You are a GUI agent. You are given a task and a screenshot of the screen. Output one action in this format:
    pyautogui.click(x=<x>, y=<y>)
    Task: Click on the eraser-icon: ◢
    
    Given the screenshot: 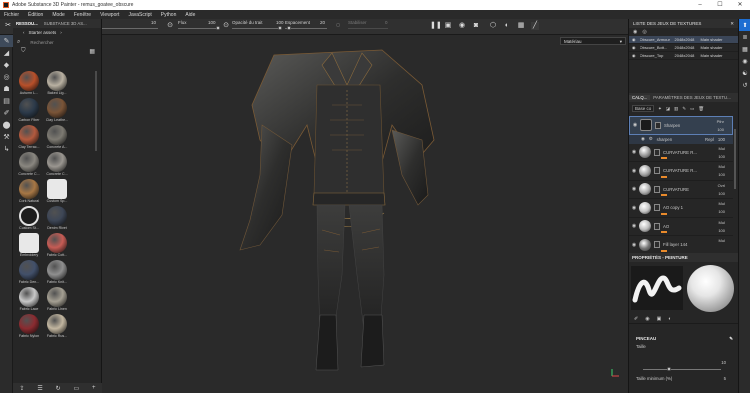 What is the action you would take?
    pyautogui.click(x=6, y=53)
    